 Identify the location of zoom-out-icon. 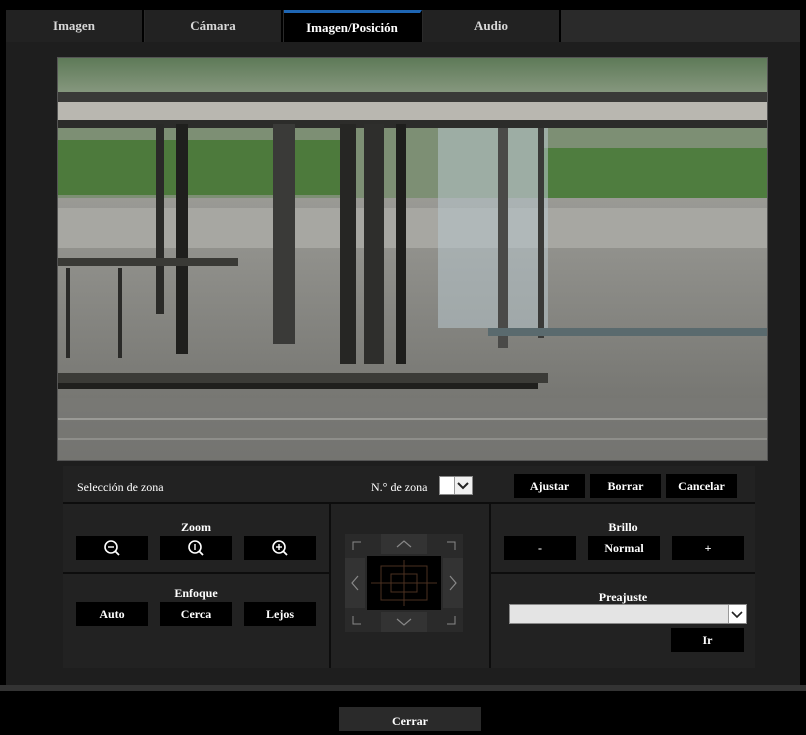
(112, 548).